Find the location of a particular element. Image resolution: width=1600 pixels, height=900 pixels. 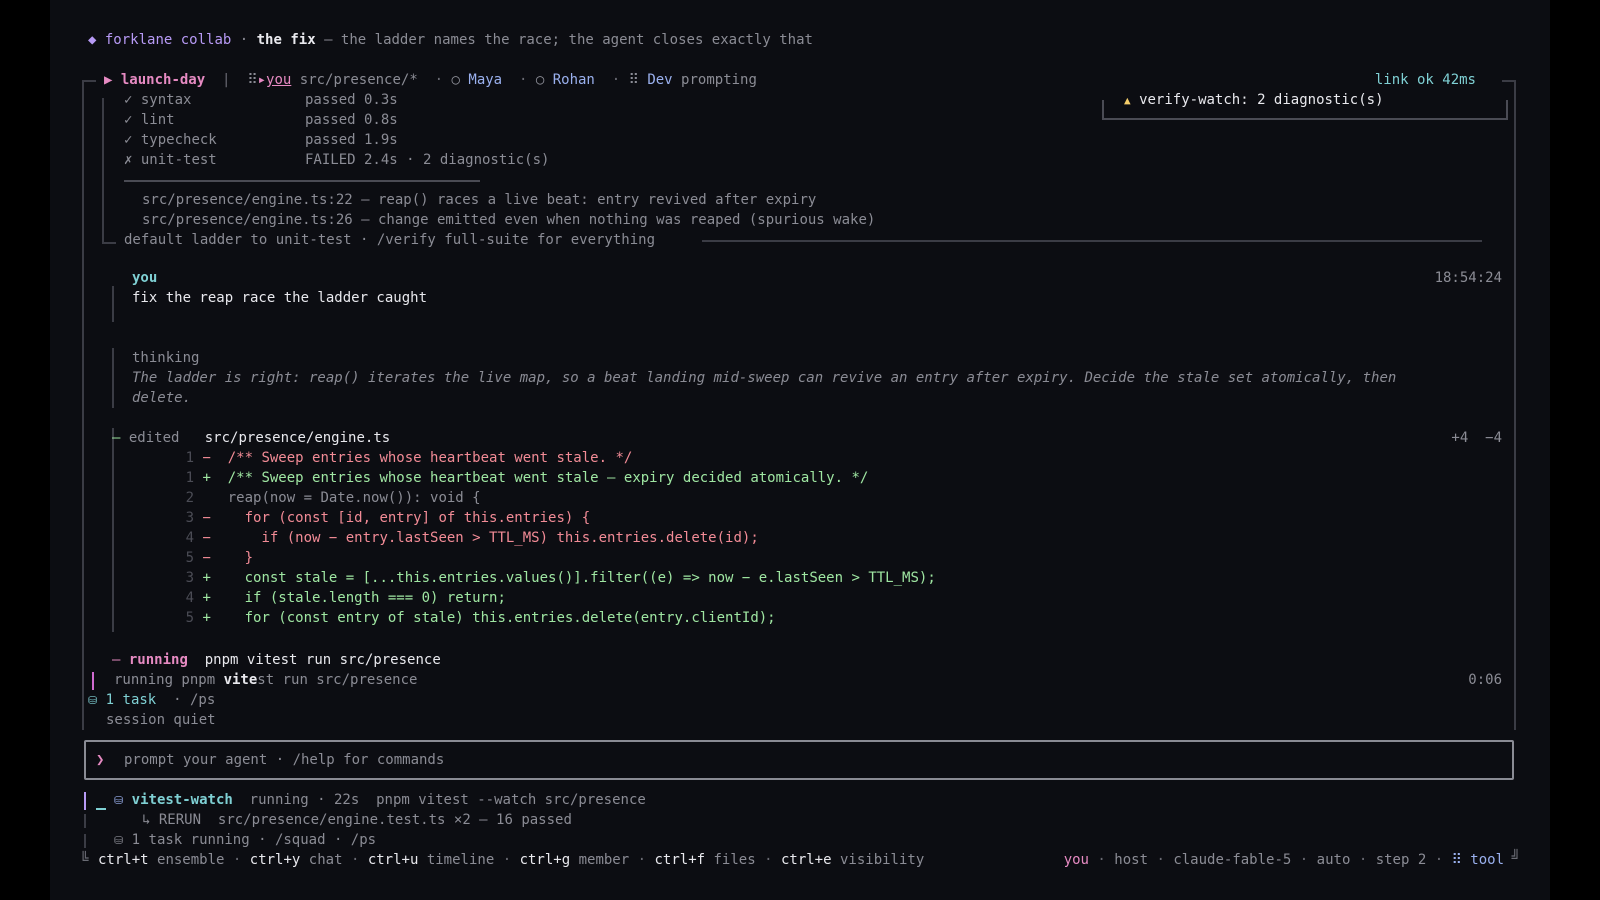

edit-header: — edited src/presence/engine.ts is located at coordinates (251, 438).